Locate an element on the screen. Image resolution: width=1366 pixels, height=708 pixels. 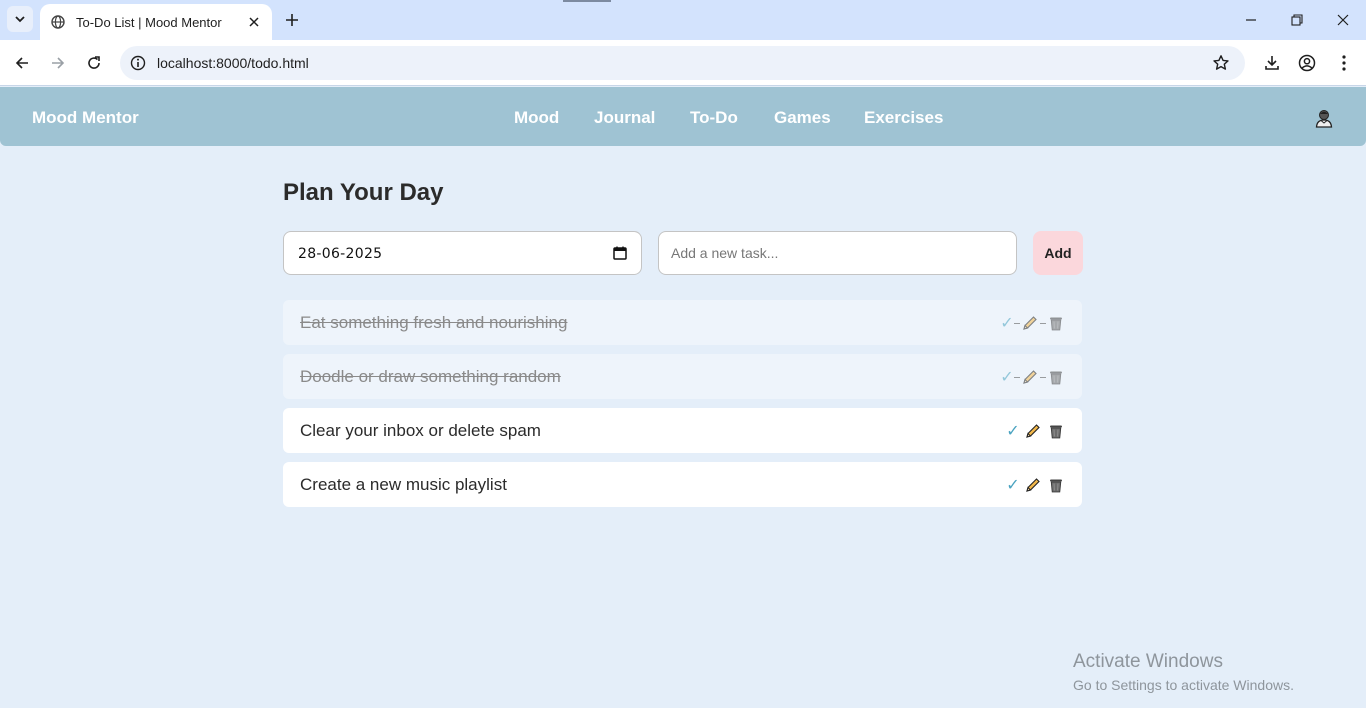
close-icon is located at coordinates (1343, 20).